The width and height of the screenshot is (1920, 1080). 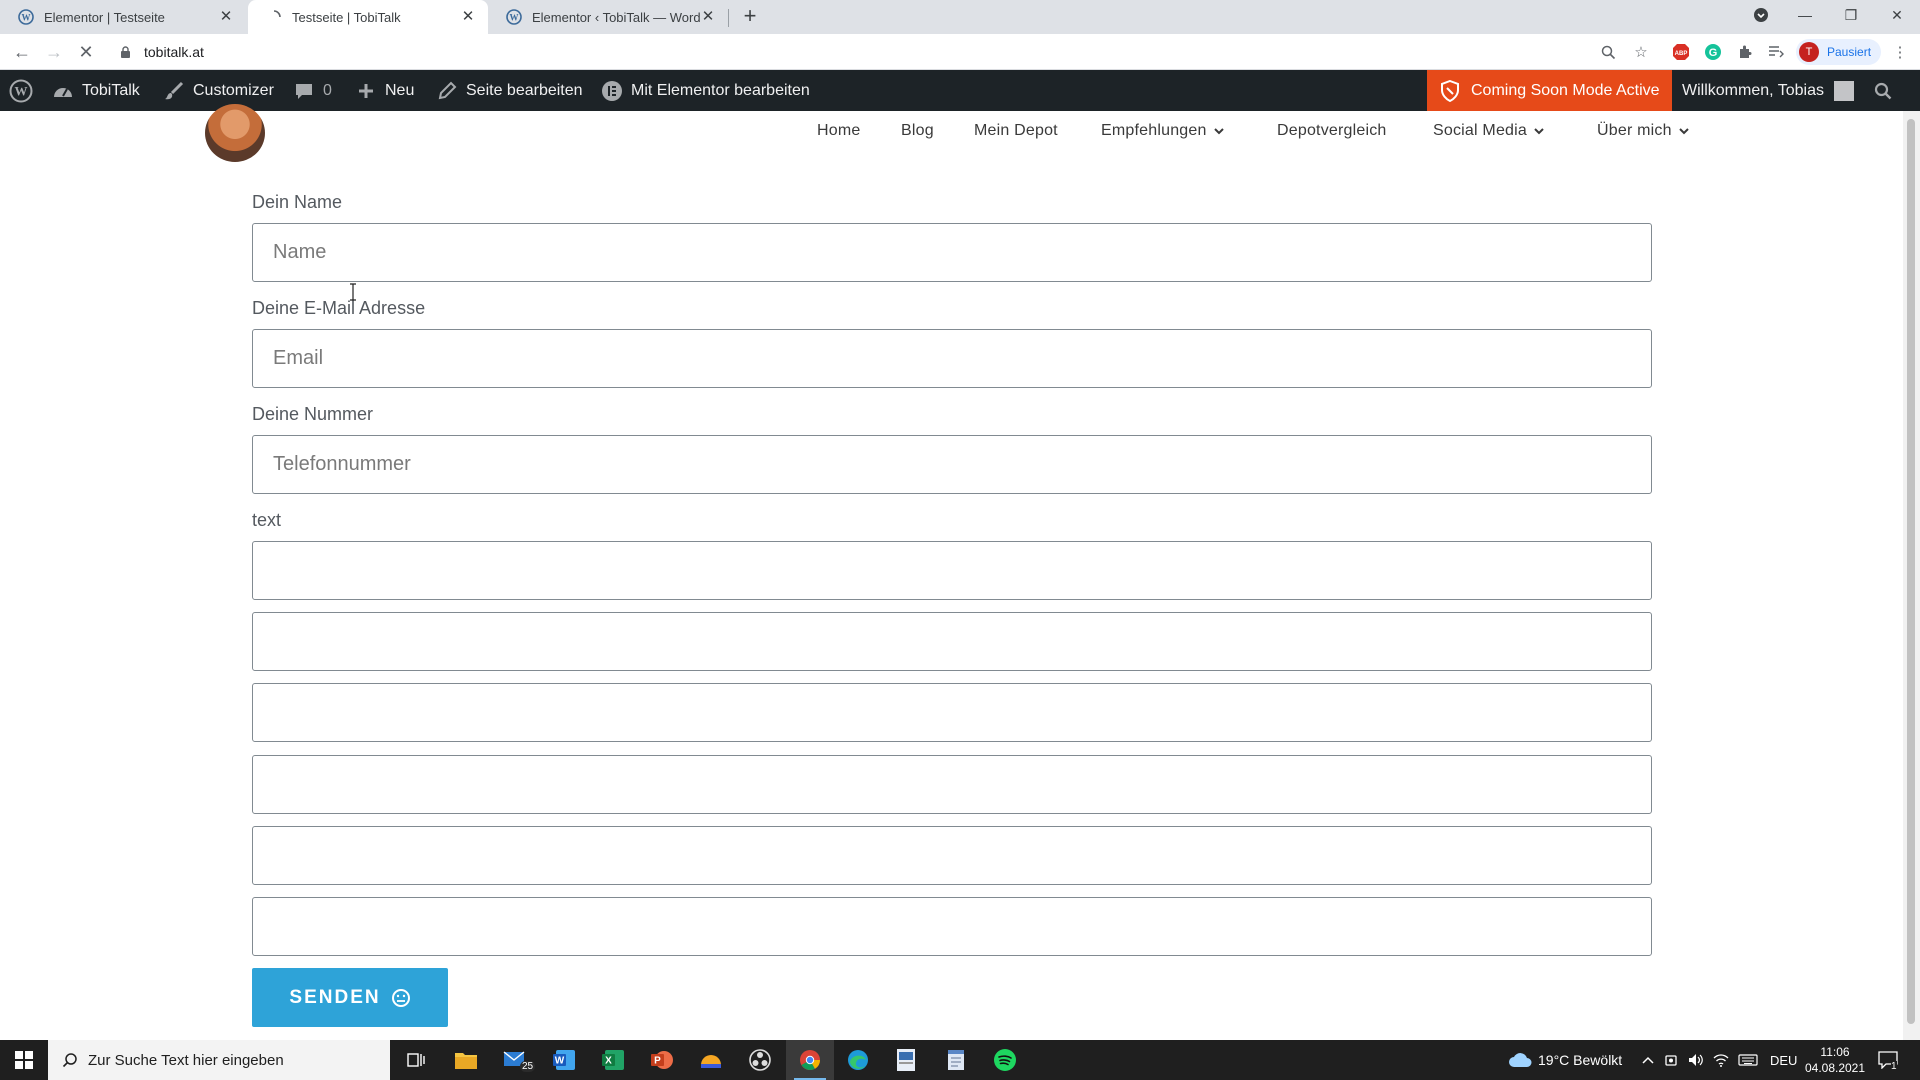 I want to click on camera-icon, so click(x=1671, y=1060).